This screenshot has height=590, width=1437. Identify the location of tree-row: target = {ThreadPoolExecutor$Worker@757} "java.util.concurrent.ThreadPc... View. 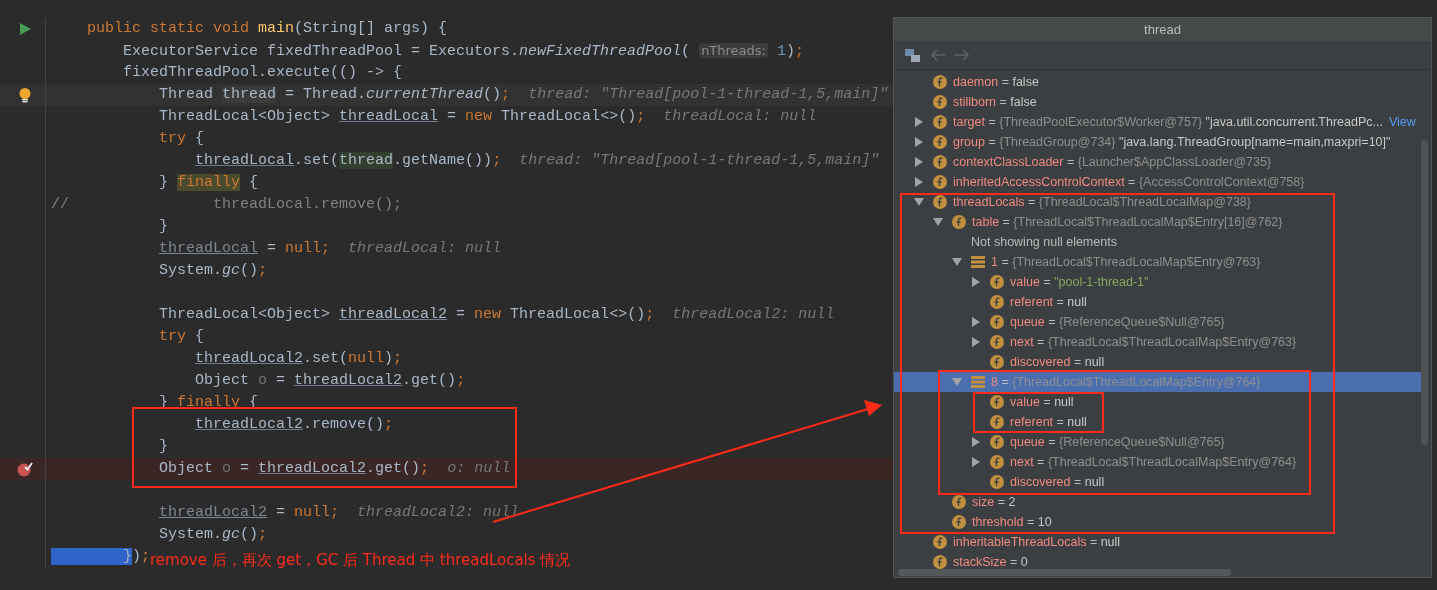
(1157, 122).